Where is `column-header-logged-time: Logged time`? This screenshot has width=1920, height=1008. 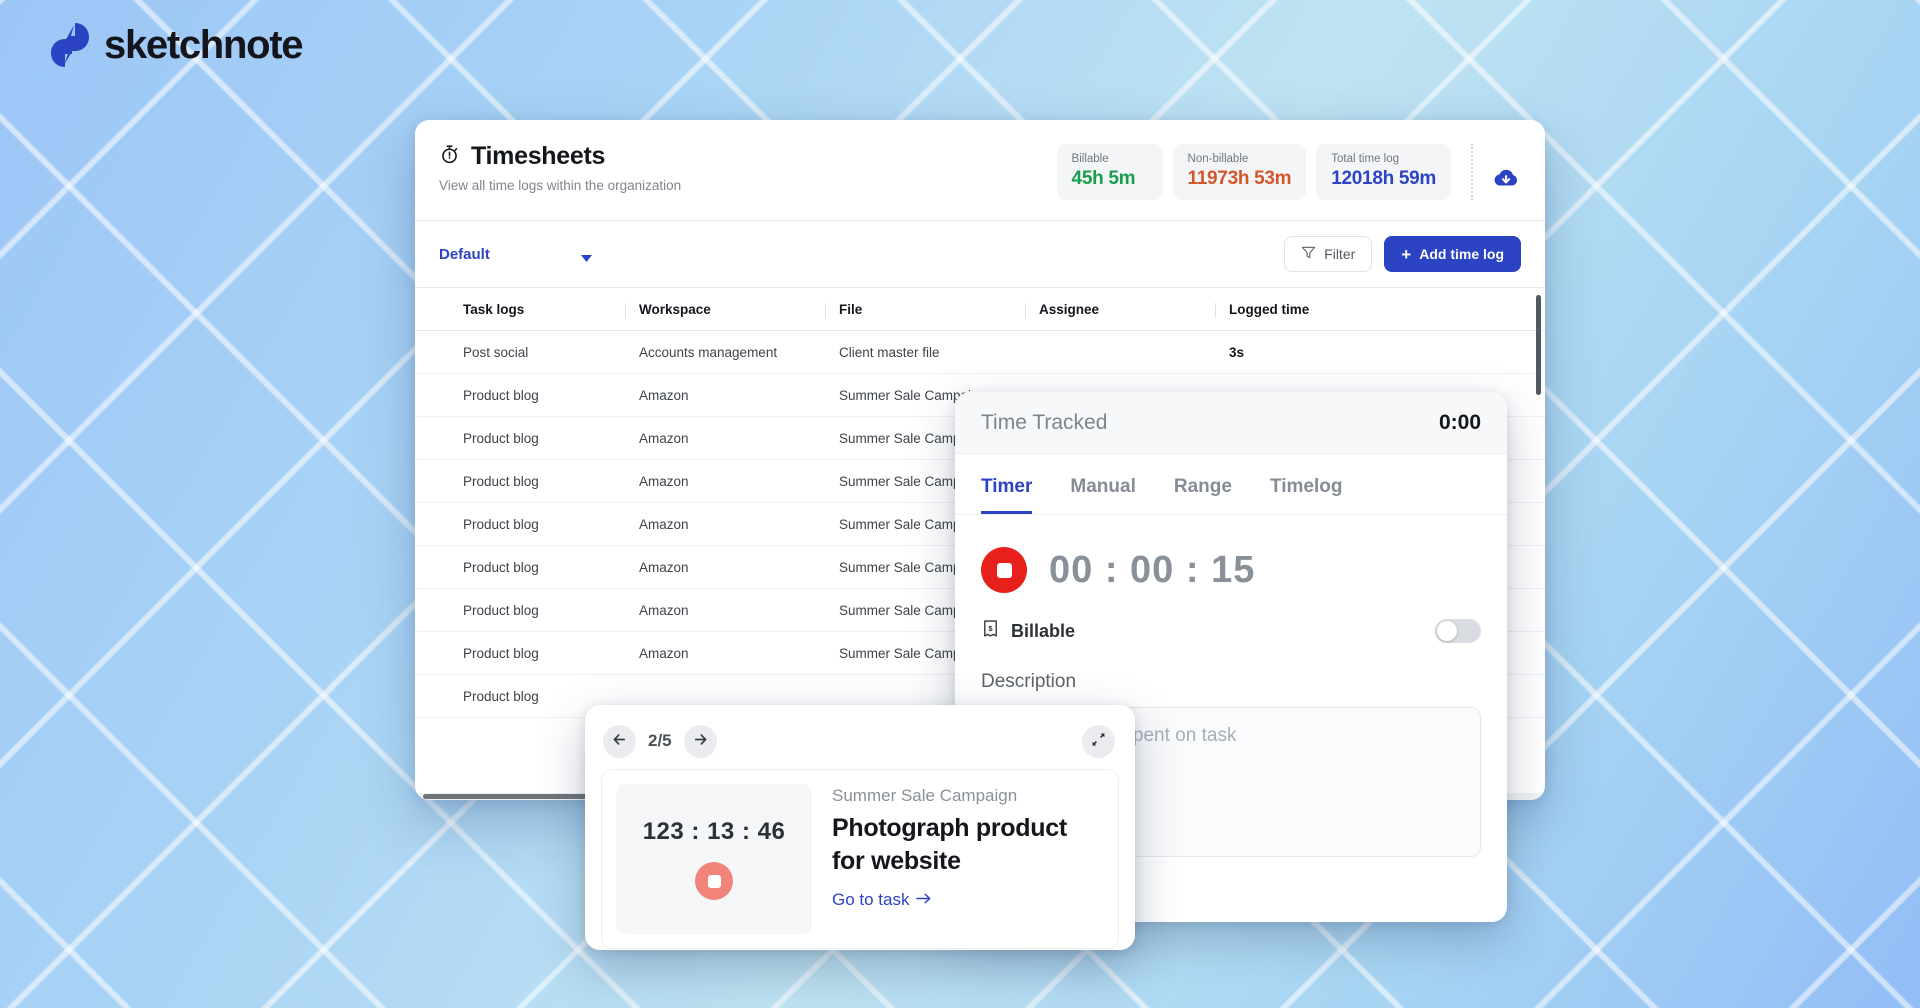
column-header-logged-time: Logged time is located at coordinates (1307, 310).